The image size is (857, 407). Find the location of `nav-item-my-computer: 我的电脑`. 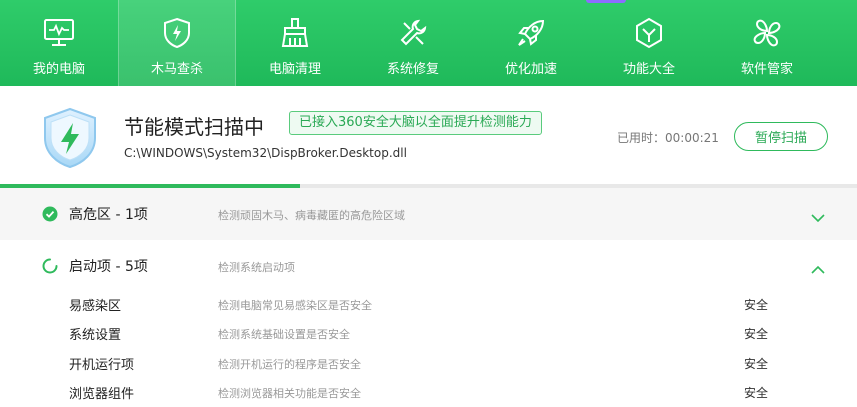

nav-item-my-computer: 我的电脑 is located at coordinates (59, 43).